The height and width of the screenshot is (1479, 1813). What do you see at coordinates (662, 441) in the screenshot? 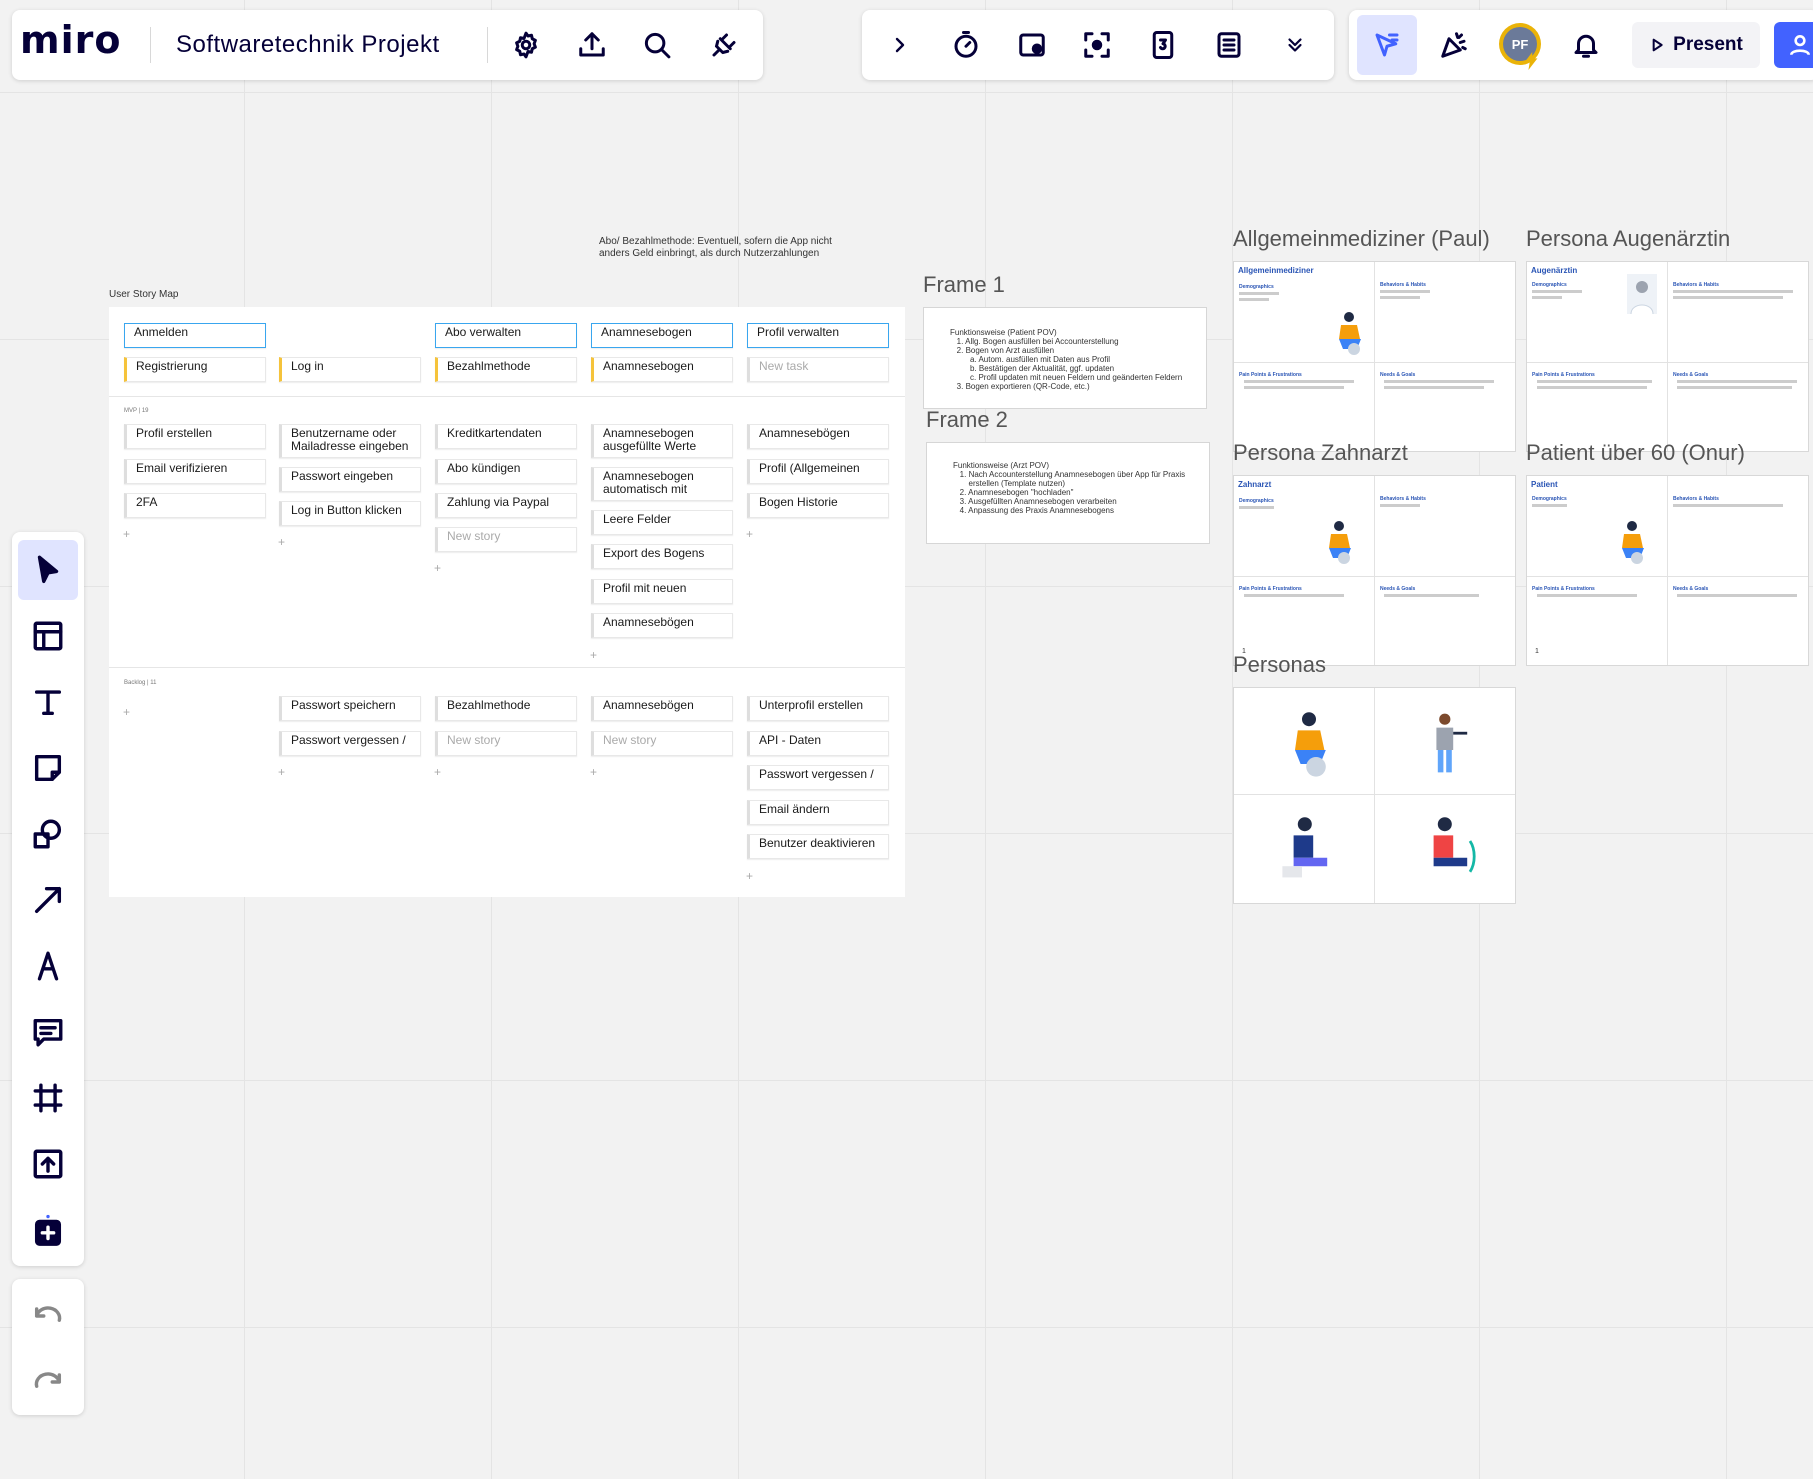
I see `story-card: Anamnesebogen ausgefüllte Werte` at bounding box center [662, 441].